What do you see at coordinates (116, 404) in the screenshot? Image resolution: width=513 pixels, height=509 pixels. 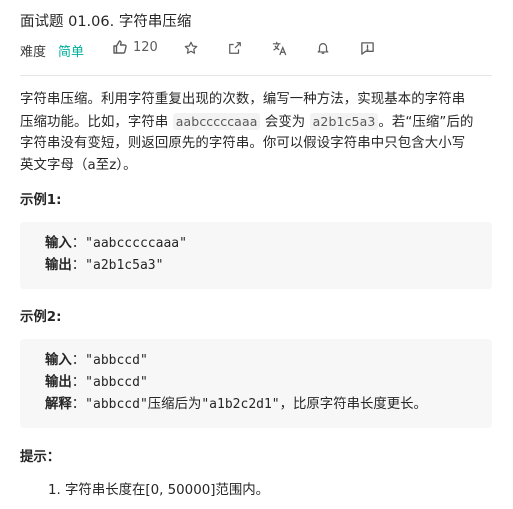 I see `explain-code: "abbccd"` at bounding box center [116, 404].